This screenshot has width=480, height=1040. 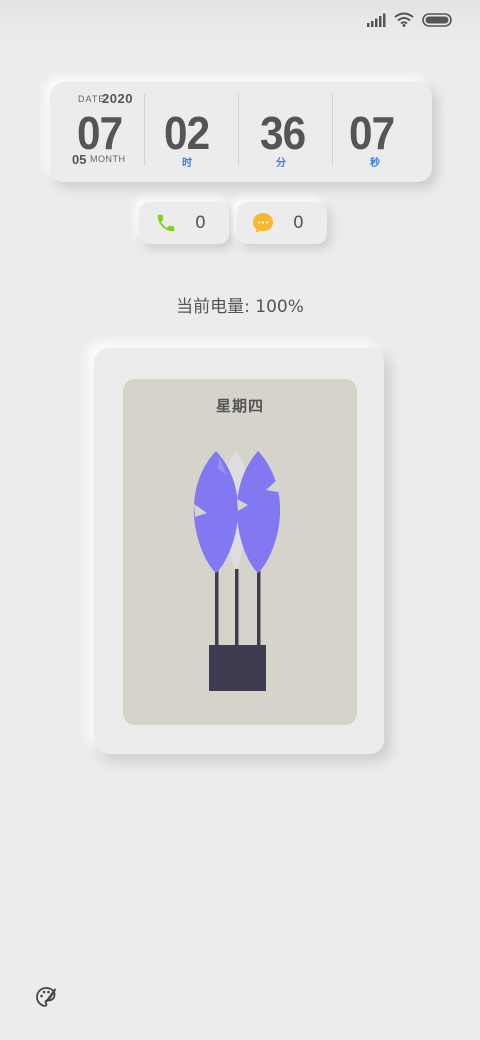 What do you see at coordinates (108, 159) in the screenshot?
I see `month-label: MONTH` at bounding box center [108, 159].